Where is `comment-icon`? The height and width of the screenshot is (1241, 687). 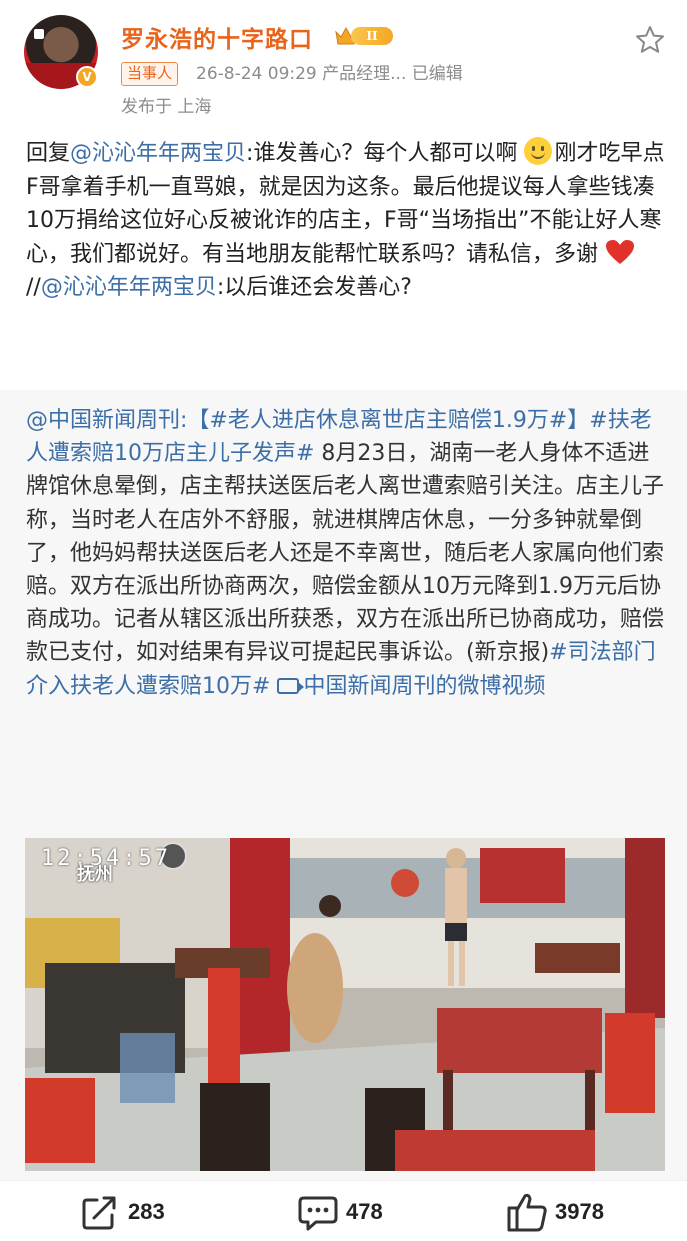
comment-icon is located at coordinates (318, 1213).